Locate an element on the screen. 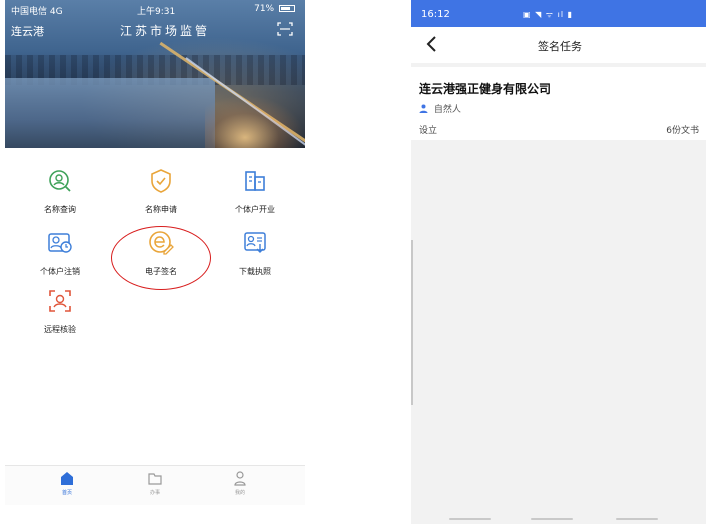 The image size is (706, 524). user-icon is located at coordinates (240, 478).